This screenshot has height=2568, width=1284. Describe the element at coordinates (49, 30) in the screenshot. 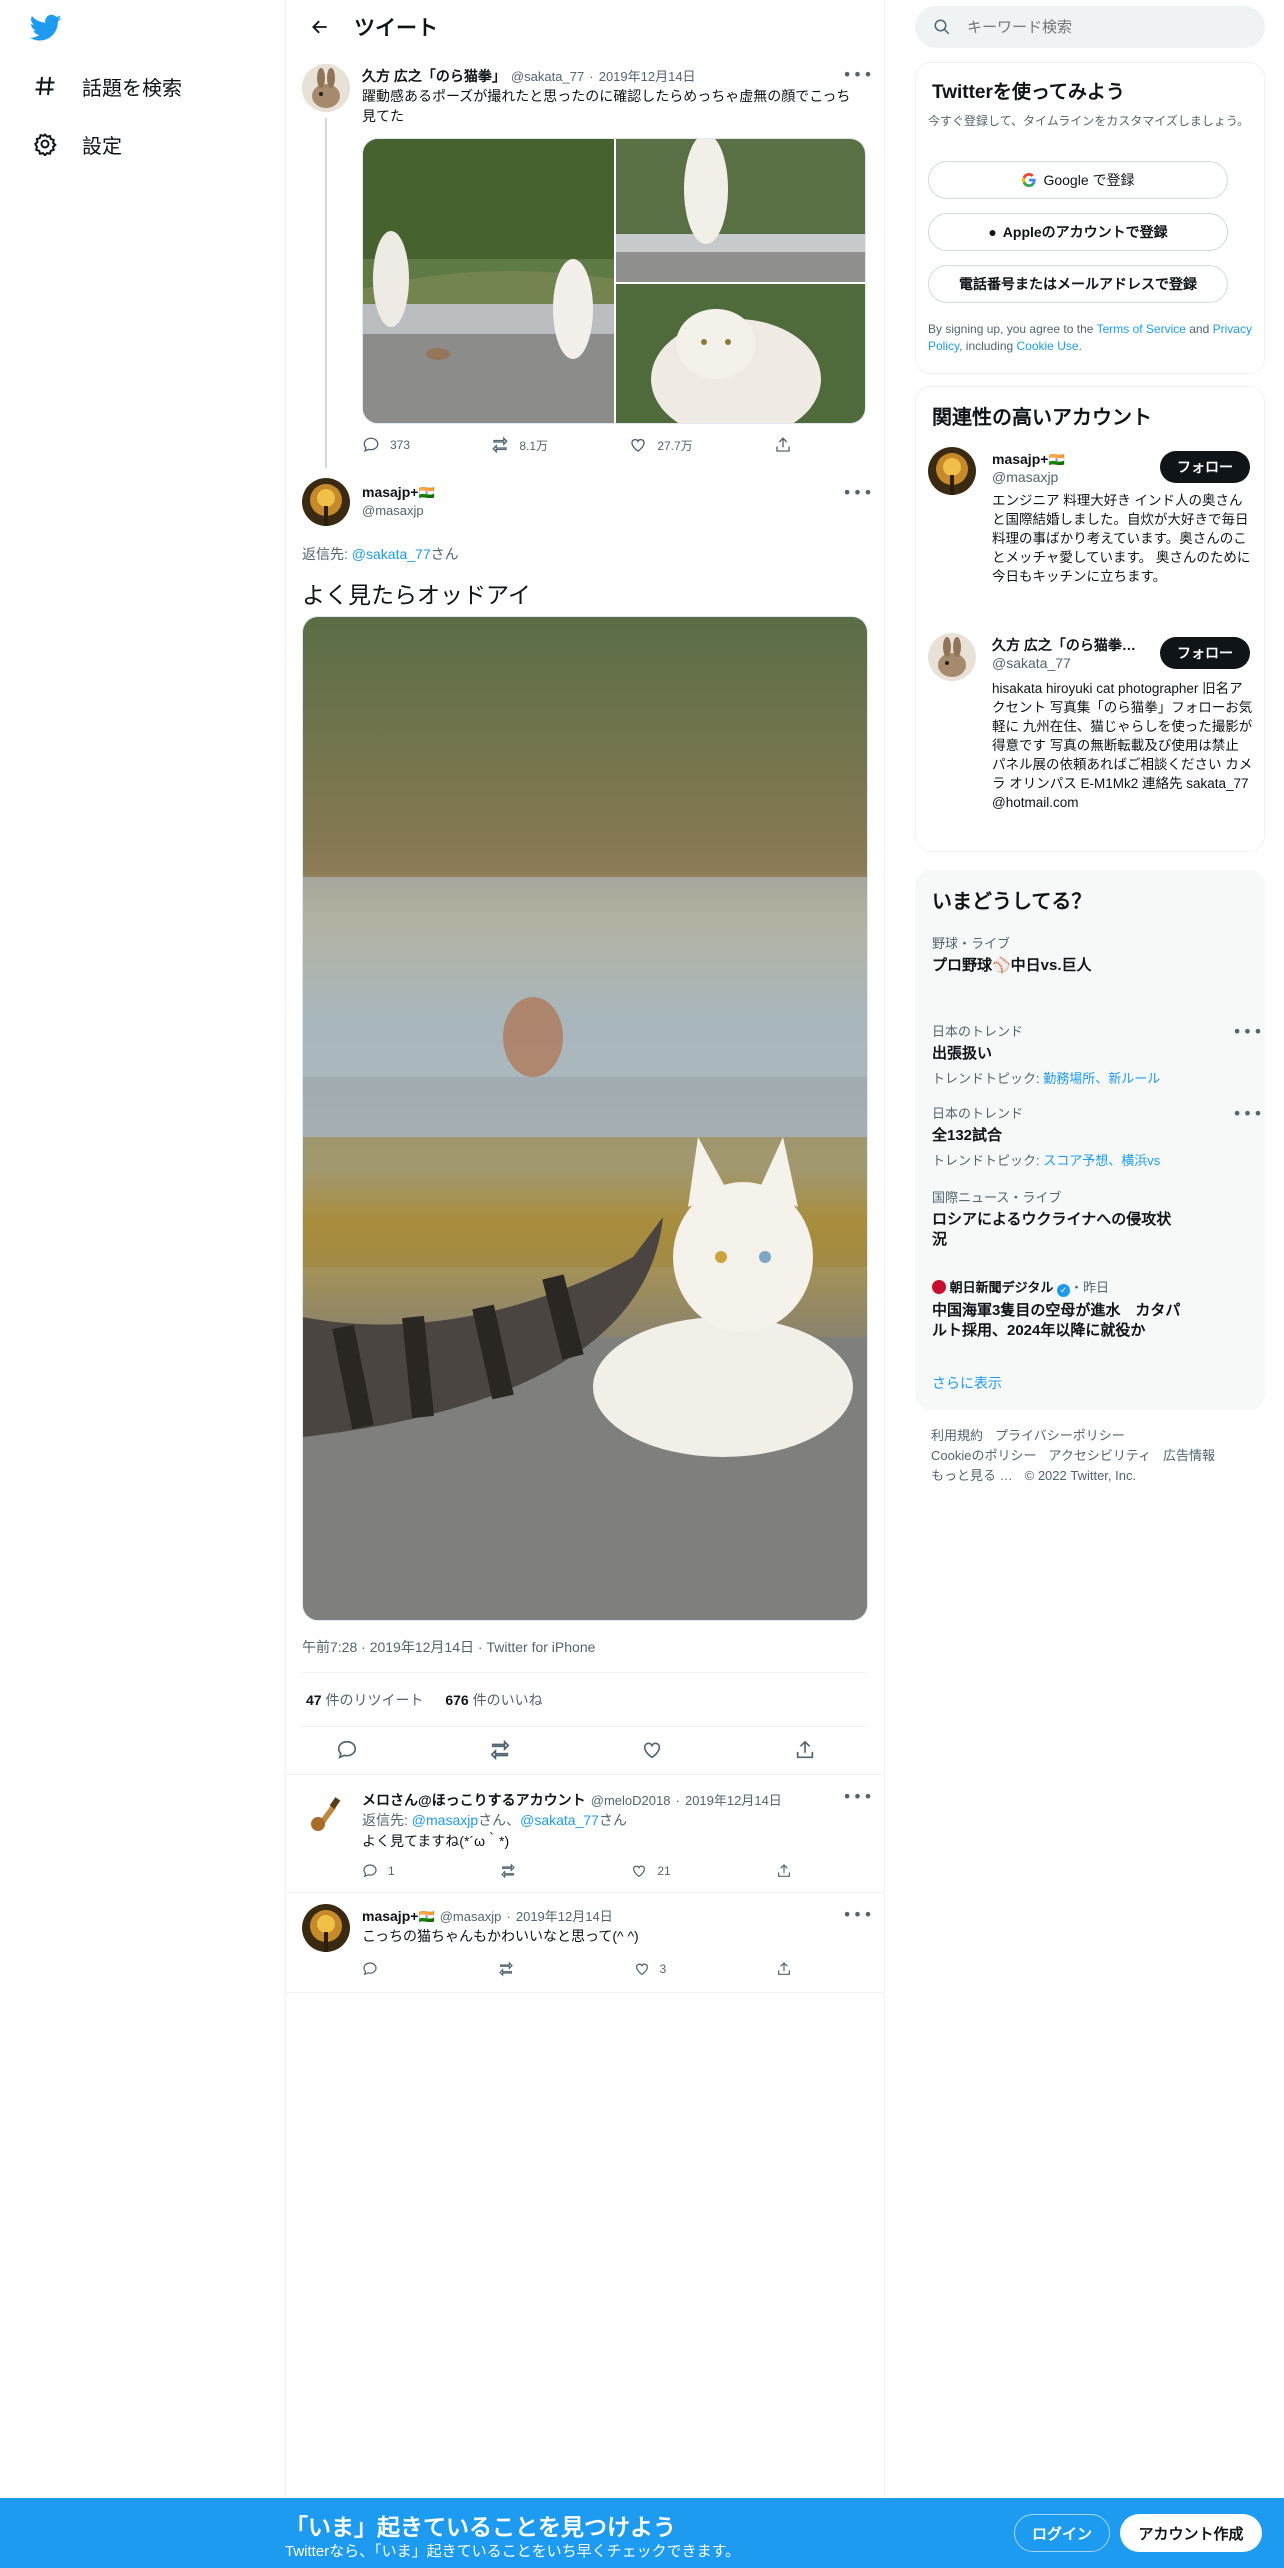

I see `twitter-logo-icon` at that location.